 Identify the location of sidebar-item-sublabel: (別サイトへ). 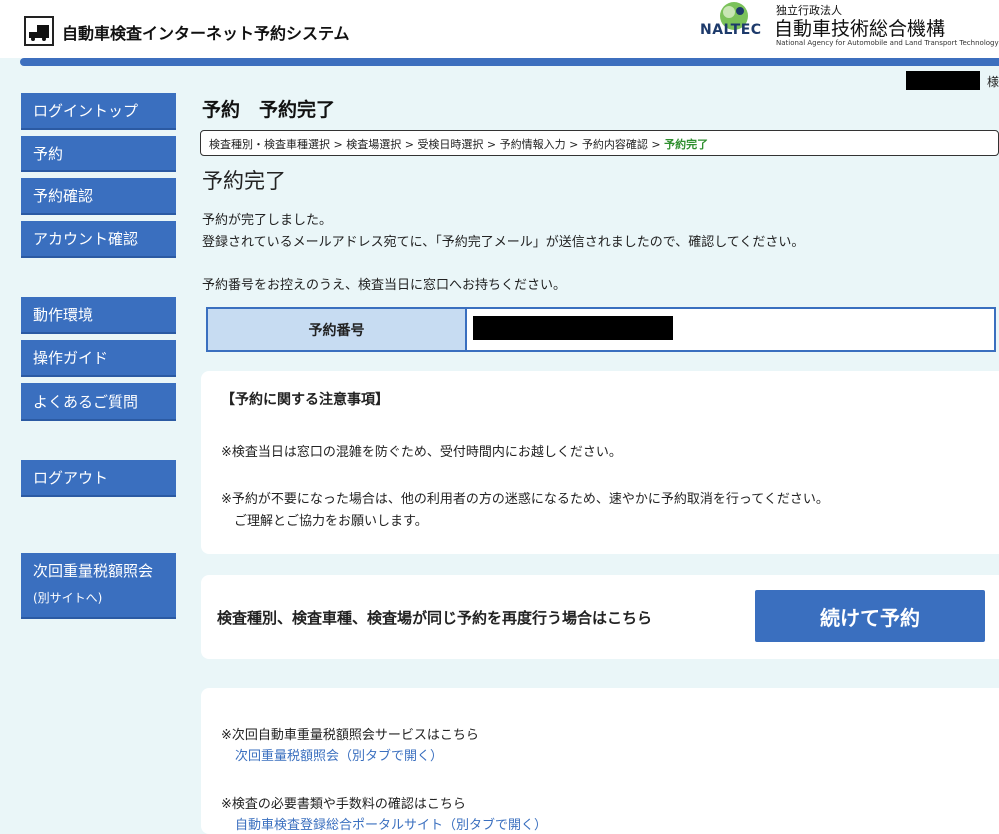
(68, 598).